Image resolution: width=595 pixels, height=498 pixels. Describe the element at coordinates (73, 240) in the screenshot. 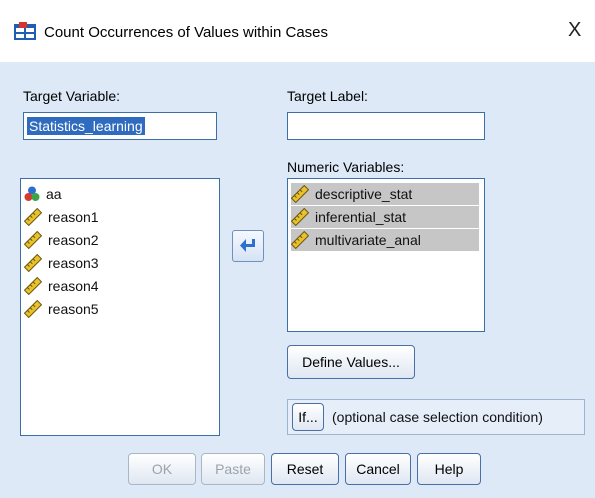

I see `list-item-label: reason2` at that location.